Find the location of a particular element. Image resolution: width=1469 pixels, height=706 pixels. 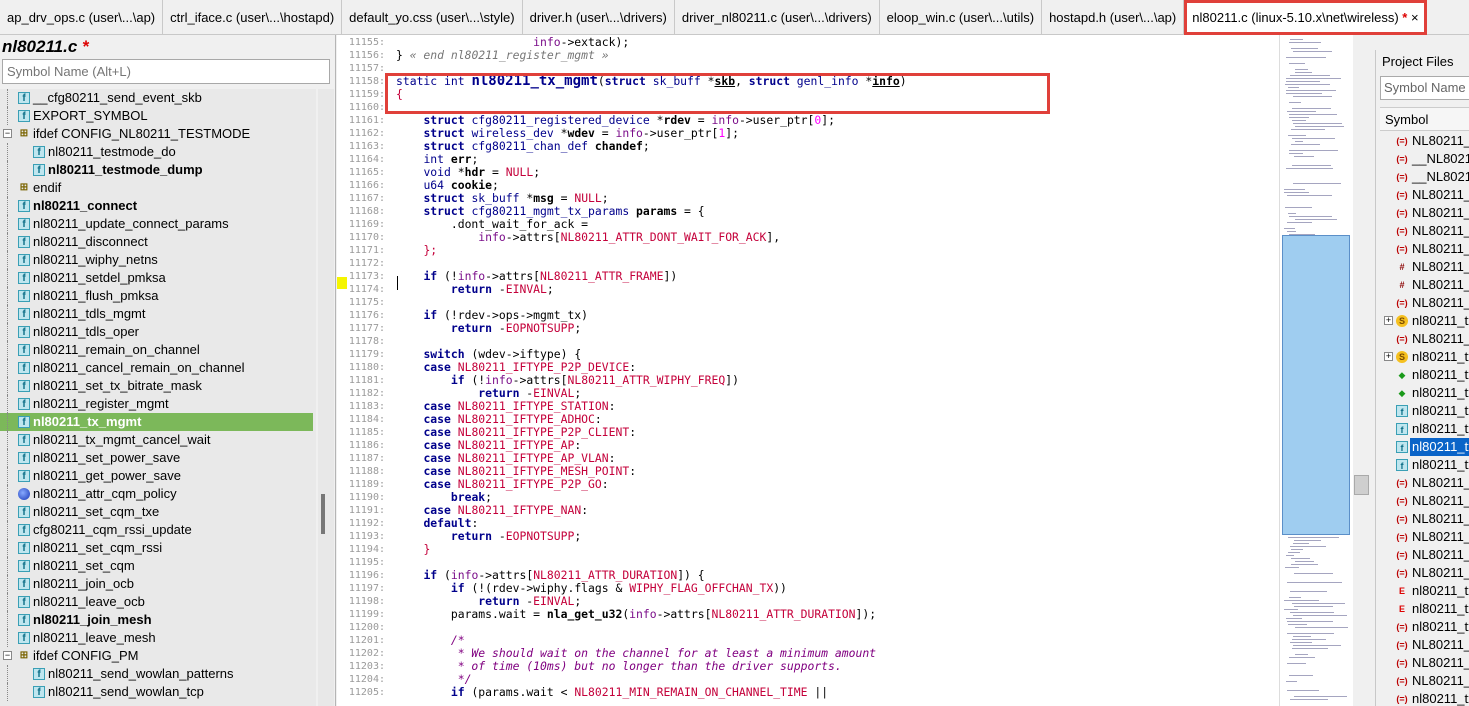

symbol-list-item: f nl80211_get_power_save is located at coordinates (156, 476).